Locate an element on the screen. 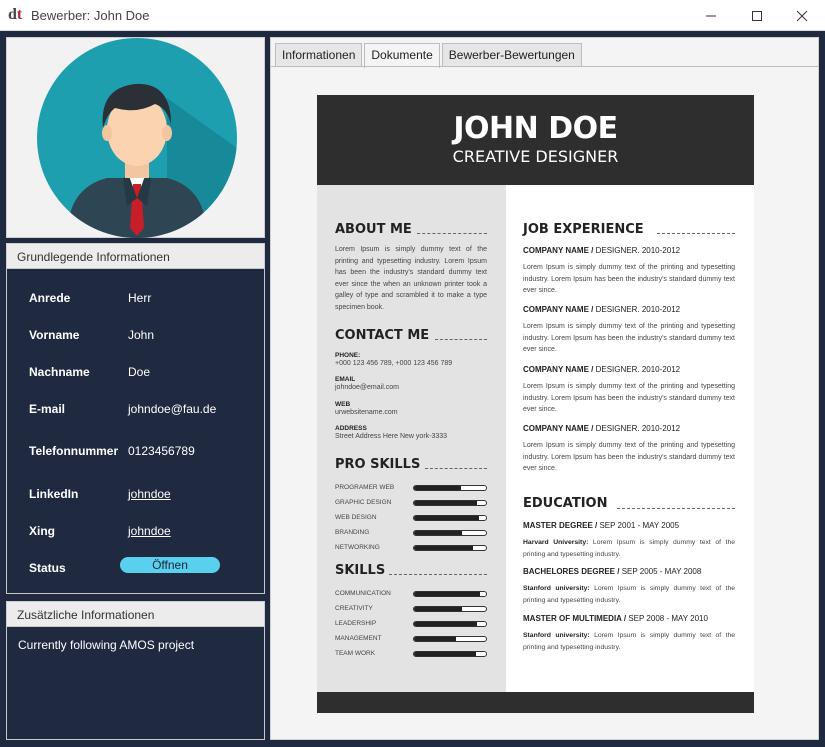  skills-divider is located at coordinates (438, 574).